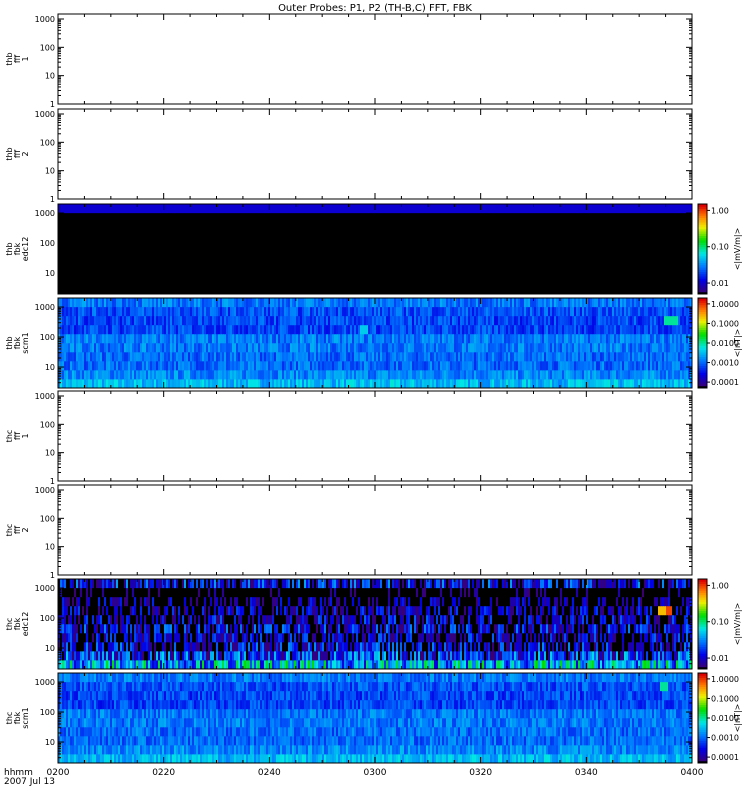  Describe the element at coordinates (25, 249) in the screenshot. I see `y-axis-label: edc12` at that location.